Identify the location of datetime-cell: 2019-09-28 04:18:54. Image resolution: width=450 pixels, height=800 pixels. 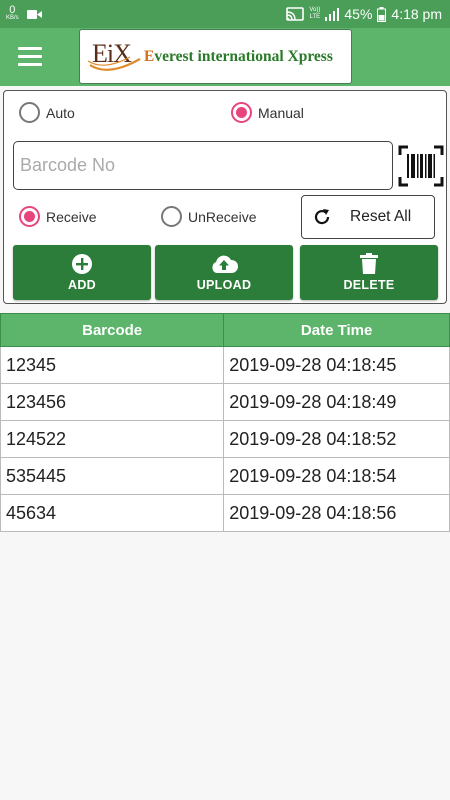
(336, 476).